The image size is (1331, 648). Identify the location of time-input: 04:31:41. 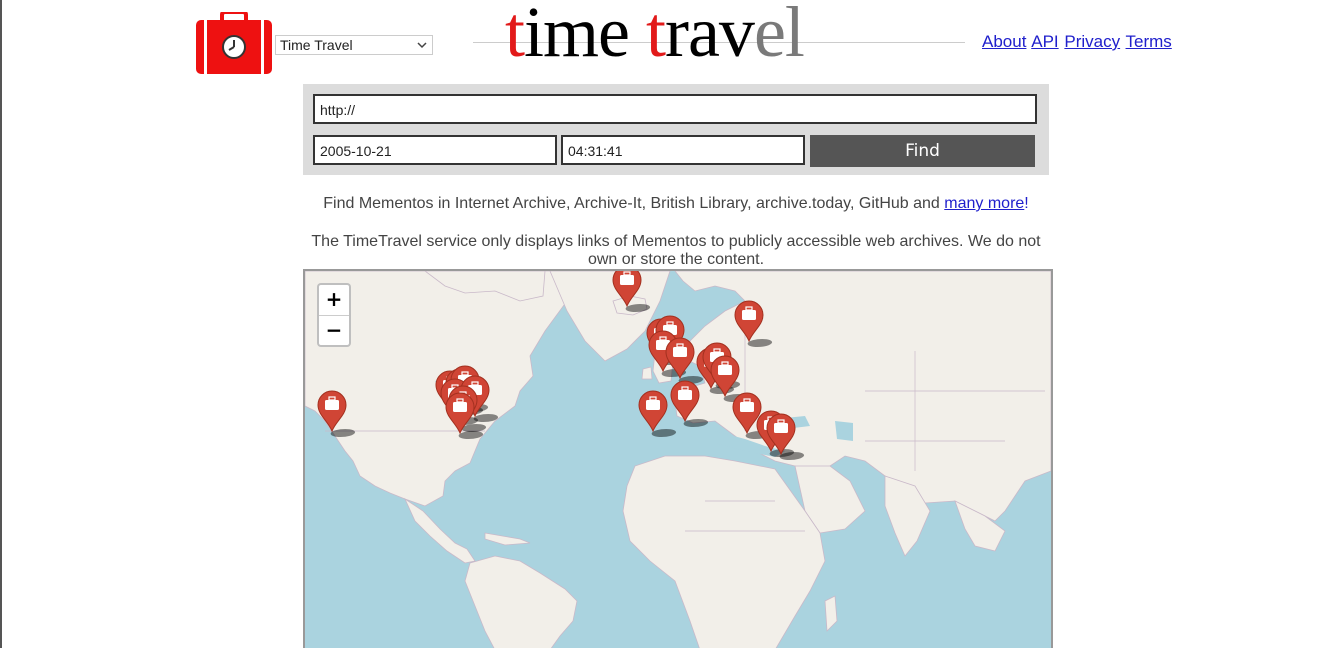
(683, 150).